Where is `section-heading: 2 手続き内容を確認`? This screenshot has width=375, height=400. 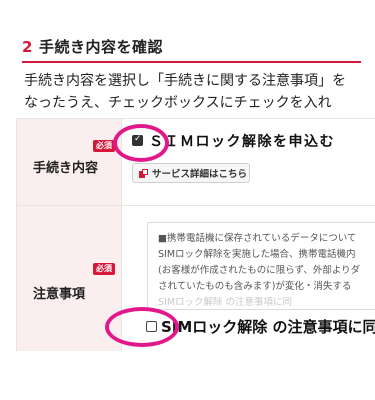
section-heading: 2 手続き内容を確認 is located at coordinates (198, 46).